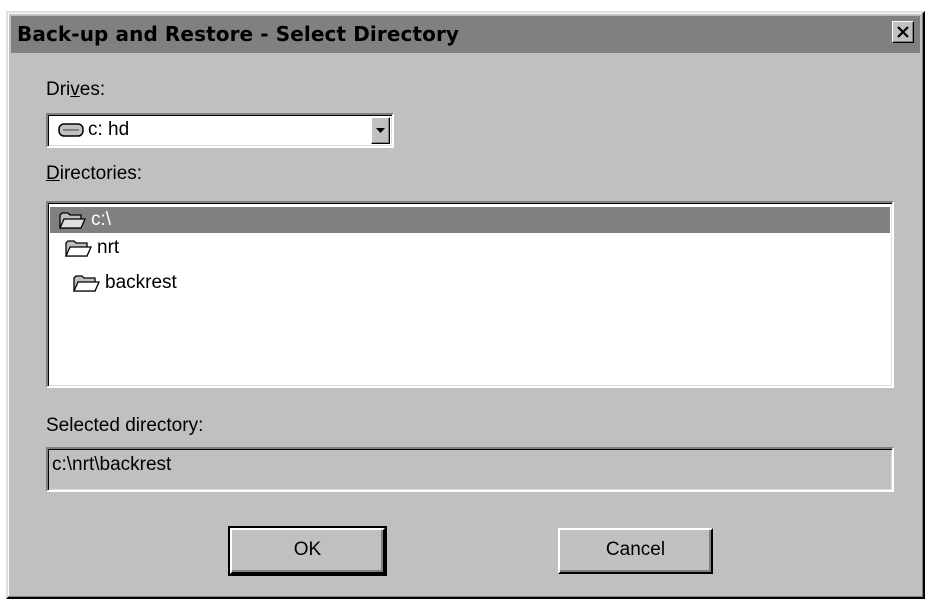  I want to click on close-button, so click(903, 32).